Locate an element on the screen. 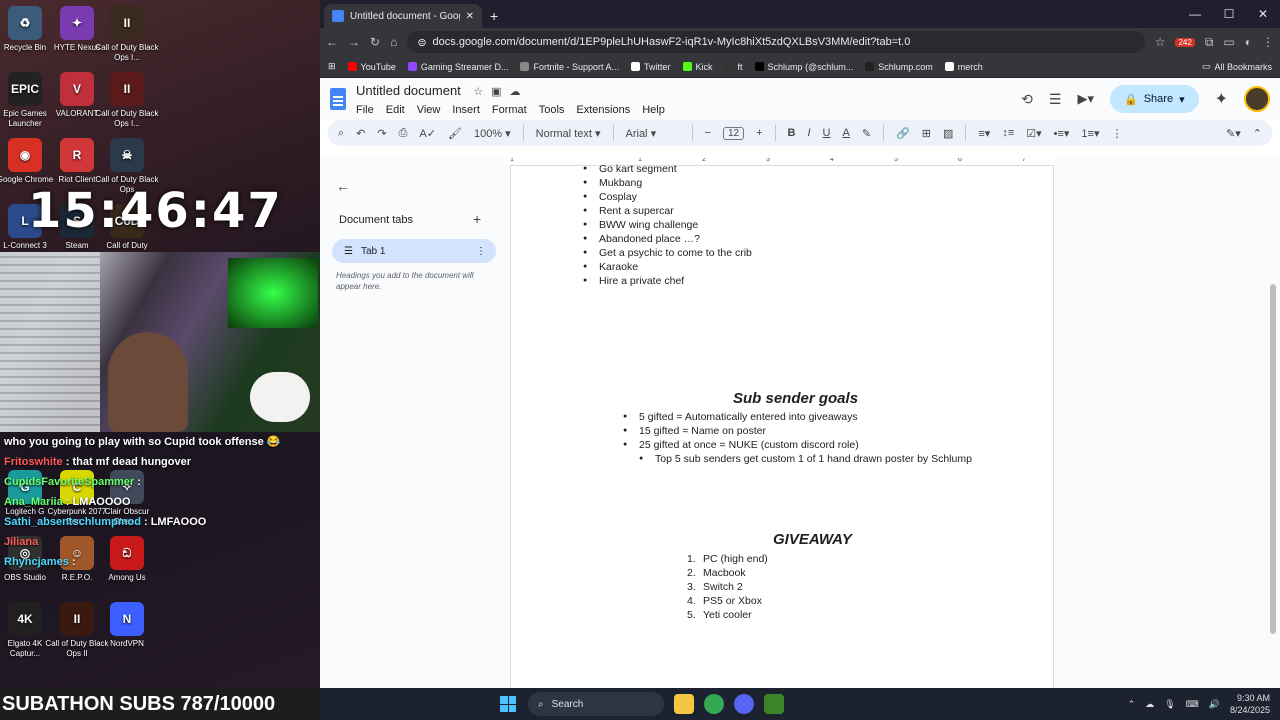  minimize-icon: — is located at coordinates (1195, 14).